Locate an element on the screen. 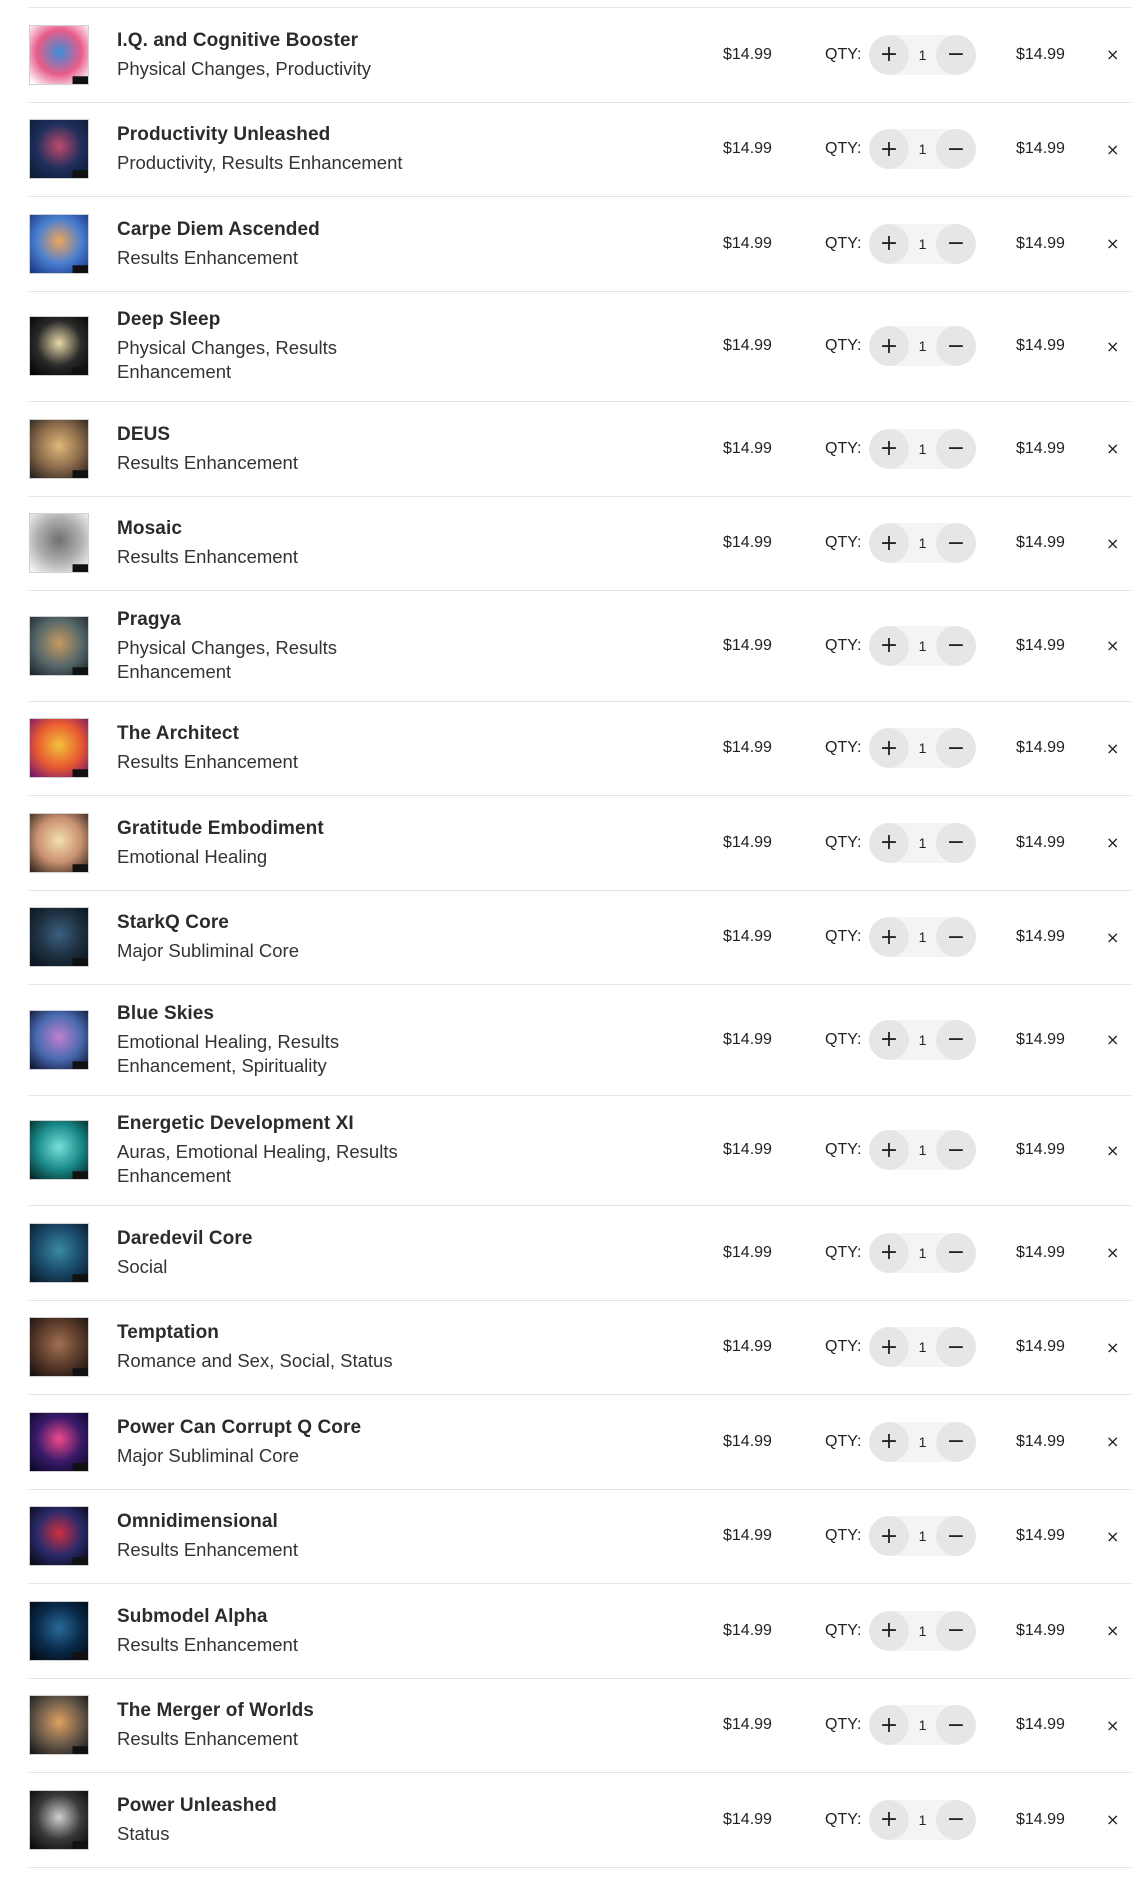 This screenshot has width=1144, height=1891. product-title: Productivity Unleashed is located at coordinates (277, 135).